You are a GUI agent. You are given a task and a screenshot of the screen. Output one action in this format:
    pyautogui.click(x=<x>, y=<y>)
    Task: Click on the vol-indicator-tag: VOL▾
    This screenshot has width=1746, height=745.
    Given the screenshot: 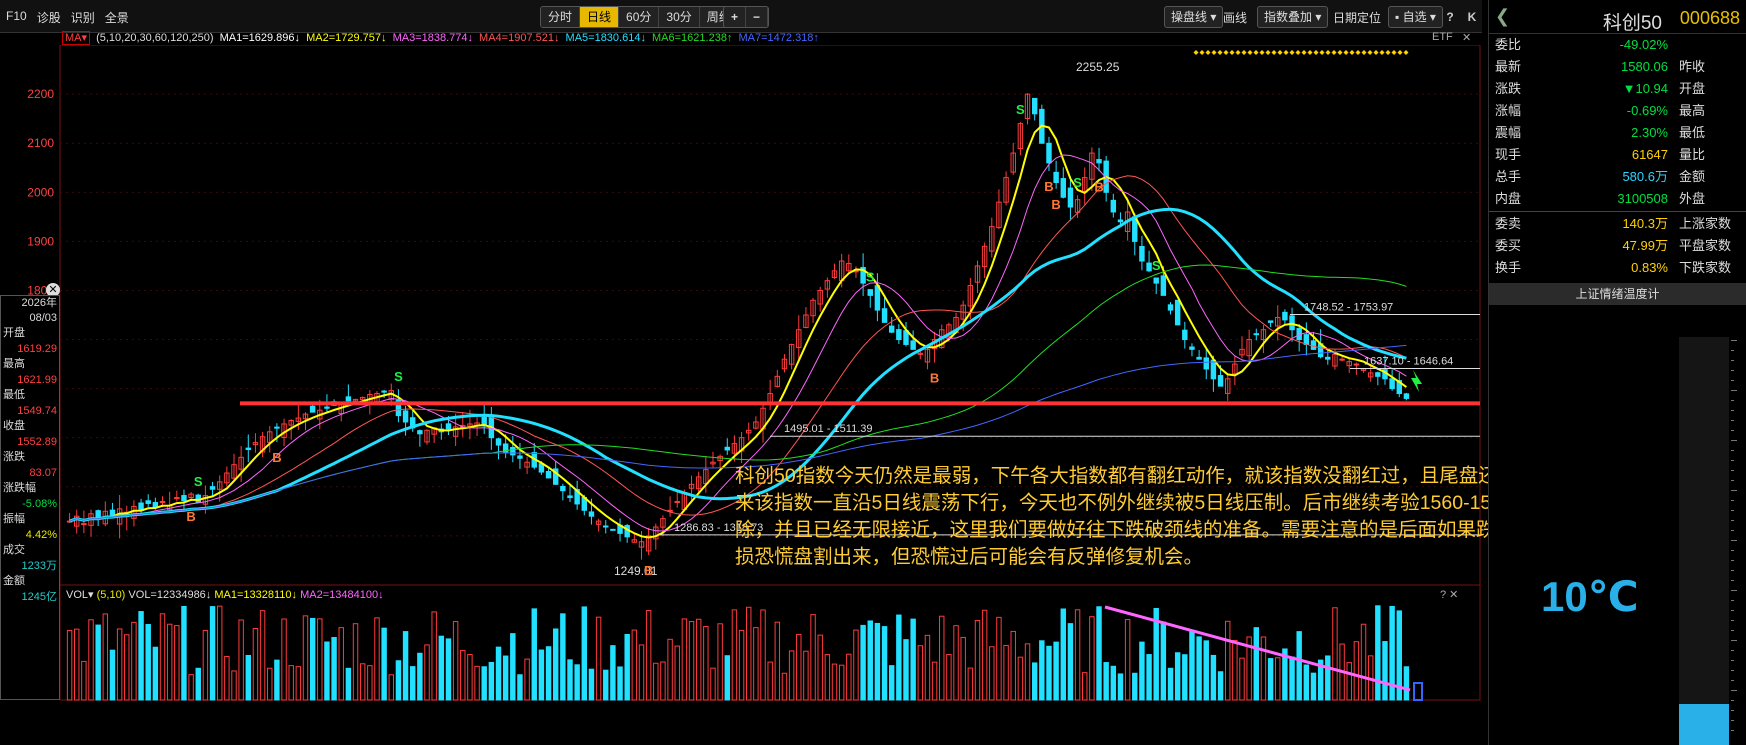 What is the action you would take?
    pyautogui.click(x=80, y=595)
    